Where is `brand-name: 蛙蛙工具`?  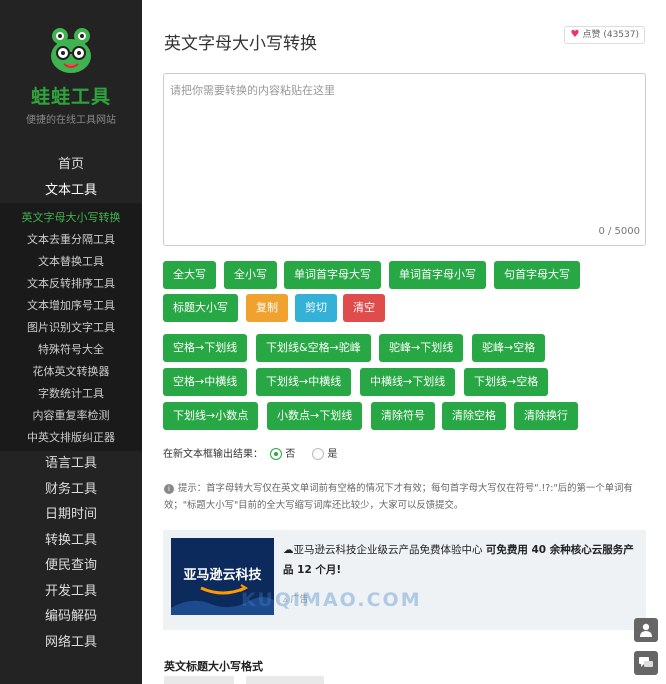
brand-name: 蛙蛙工具 is located at coordinates (71, 95).